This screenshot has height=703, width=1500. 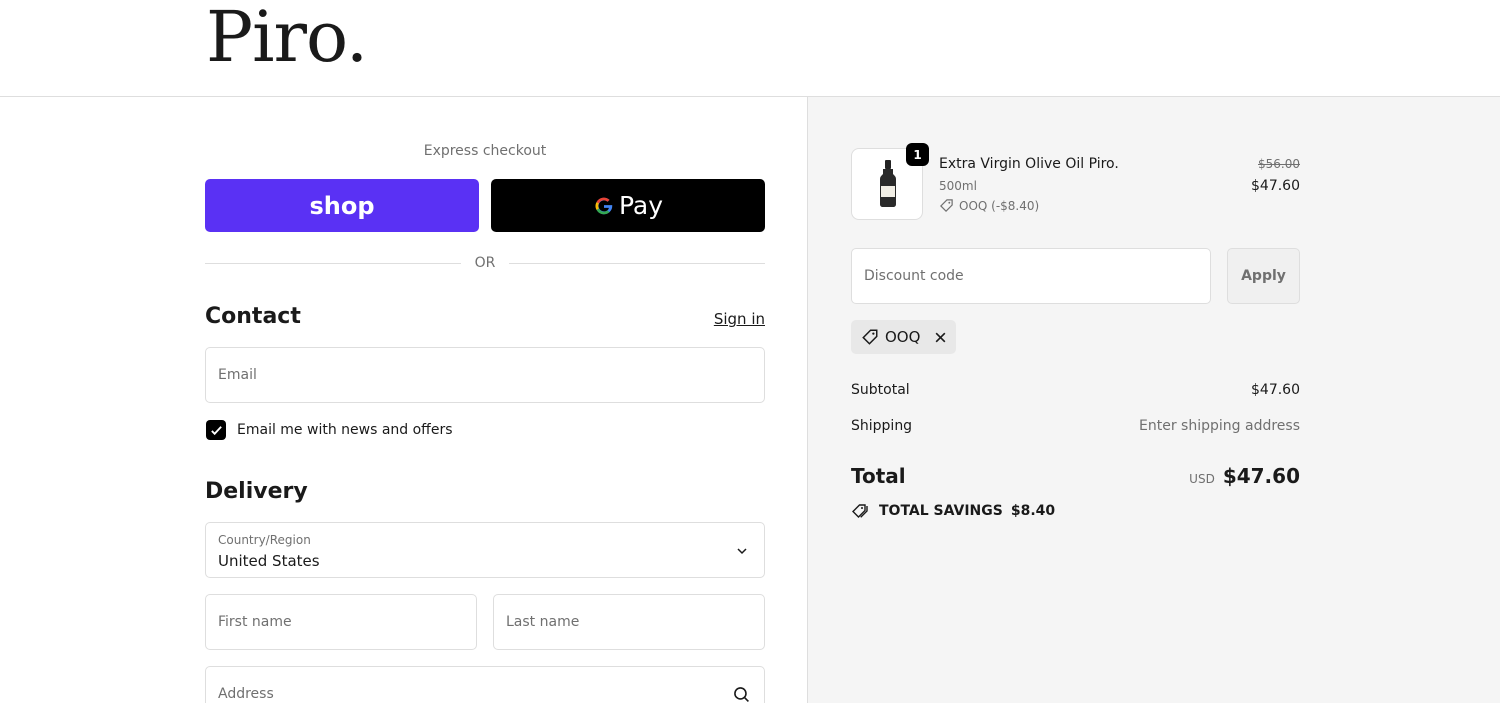 I want to click on savings-value: $8.40, so click(x=1033, y=511).